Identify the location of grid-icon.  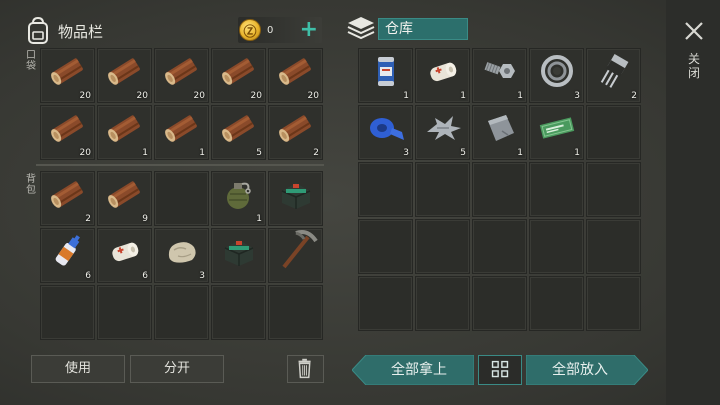
(500, 369).